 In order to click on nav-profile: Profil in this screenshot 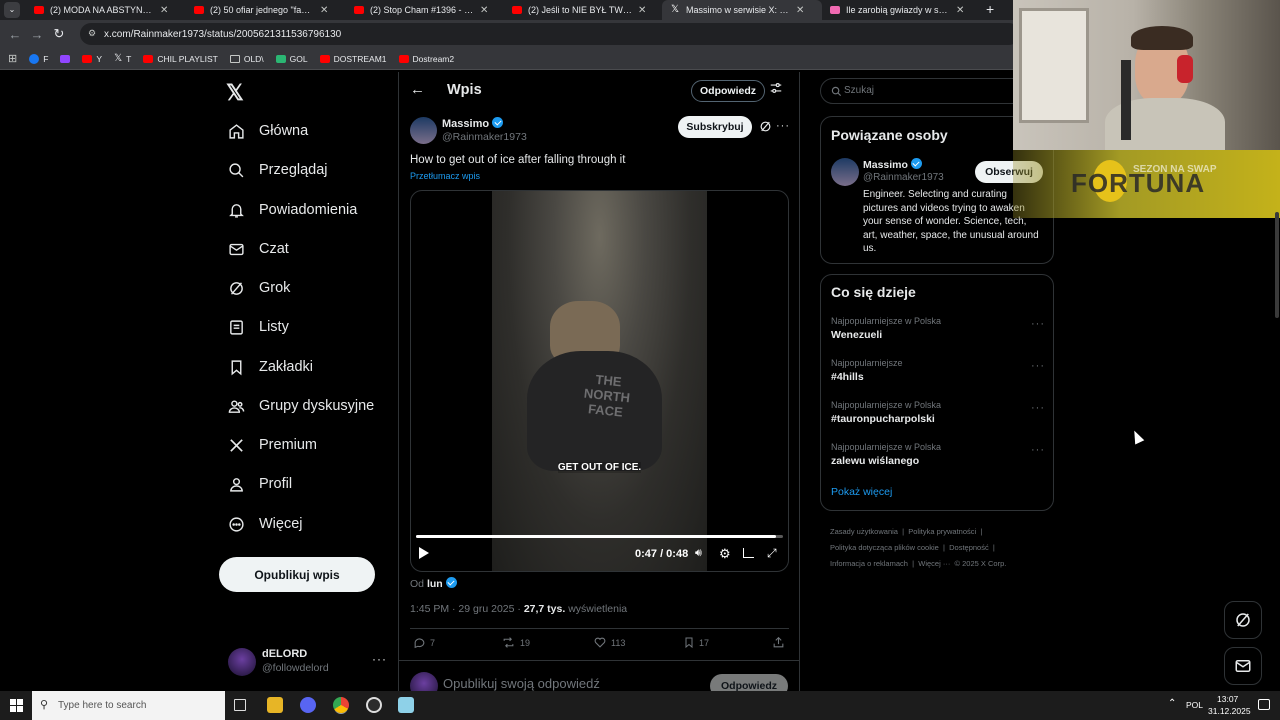, I will do `click(260, 484)`.